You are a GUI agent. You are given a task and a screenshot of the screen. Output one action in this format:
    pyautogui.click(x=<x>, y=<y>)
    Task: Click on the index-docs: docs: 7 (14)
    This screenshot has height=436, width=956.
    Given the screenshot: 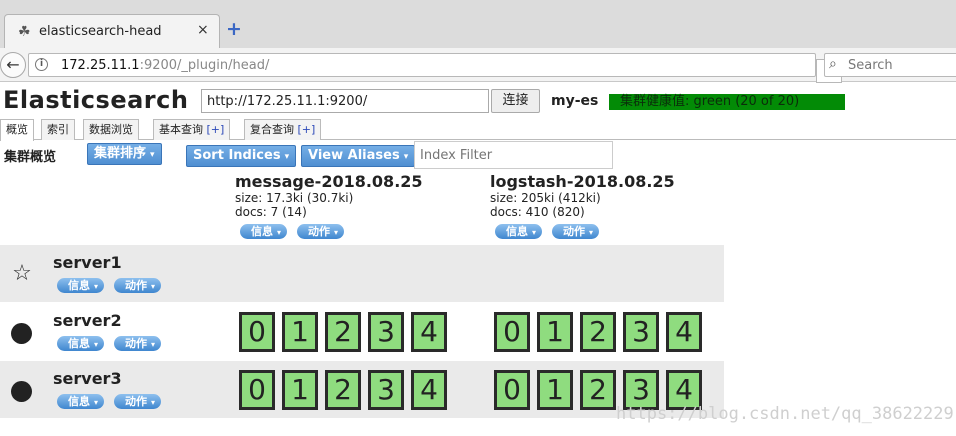 What is the action you would take?
    pyautogui.click(x=271, y=212)
    